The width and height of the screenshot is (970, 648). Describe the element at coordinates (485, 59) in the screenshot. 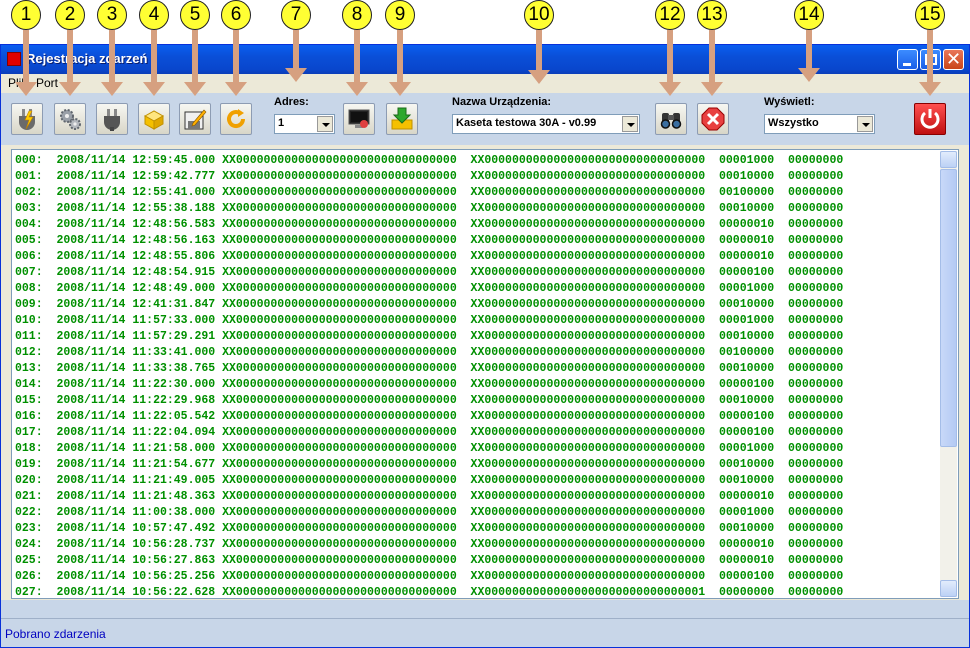

I see `title-bar: Rejestracja zdarzeń ✕` at that location.